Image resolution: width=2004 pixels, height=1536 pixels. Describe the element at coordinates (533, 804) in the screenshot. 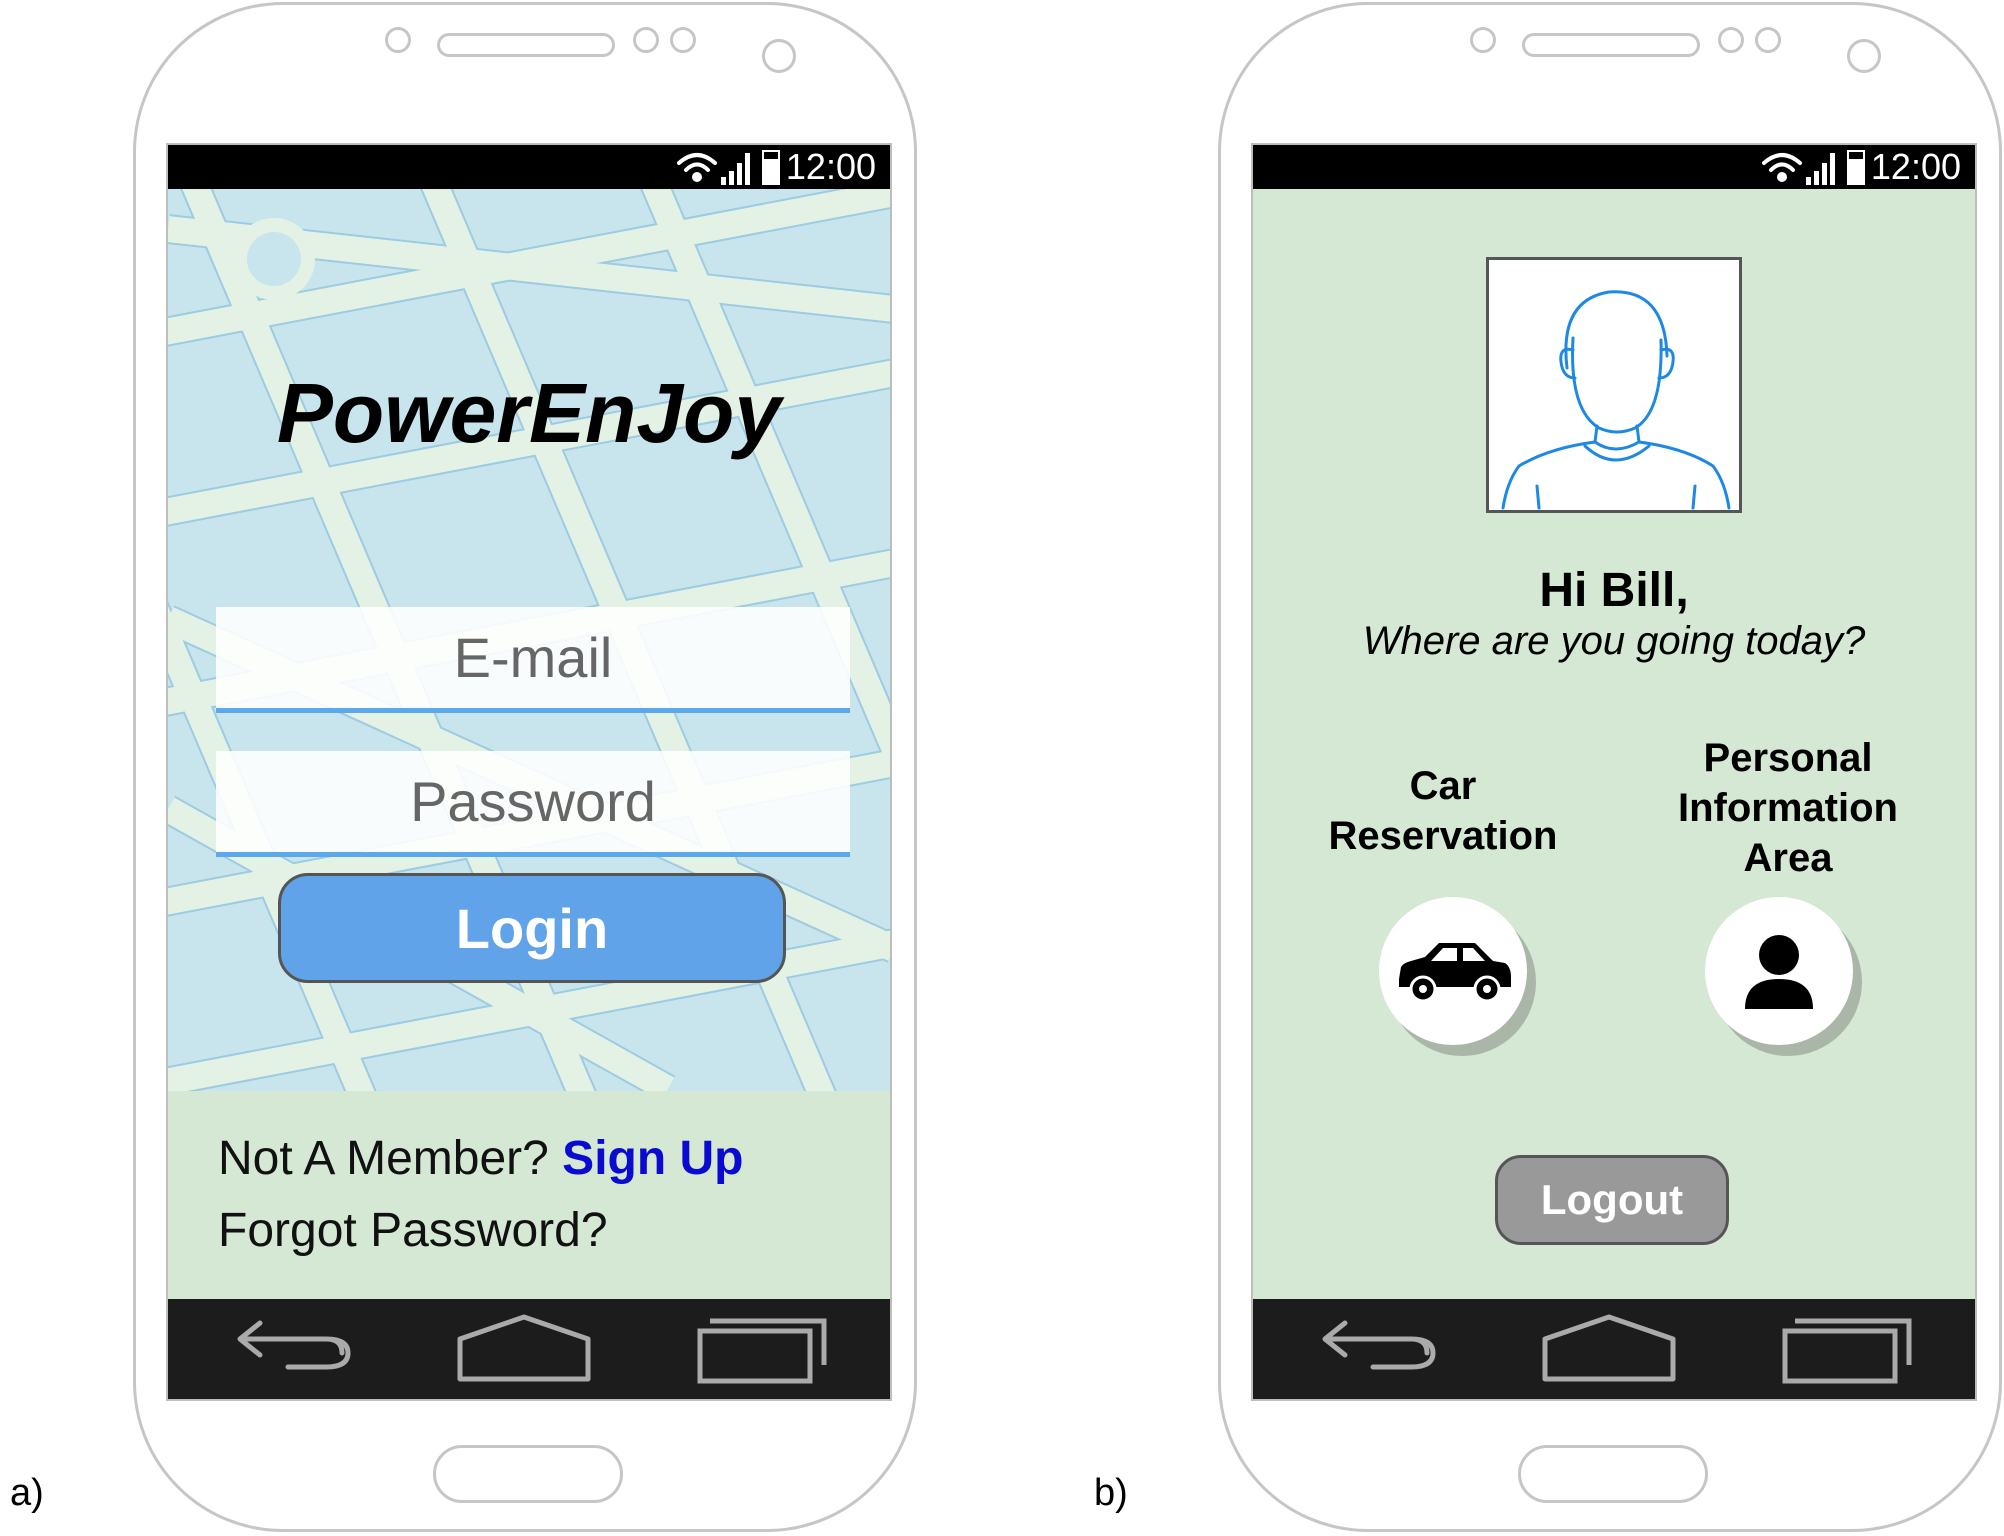

I see `password-field` at that location.